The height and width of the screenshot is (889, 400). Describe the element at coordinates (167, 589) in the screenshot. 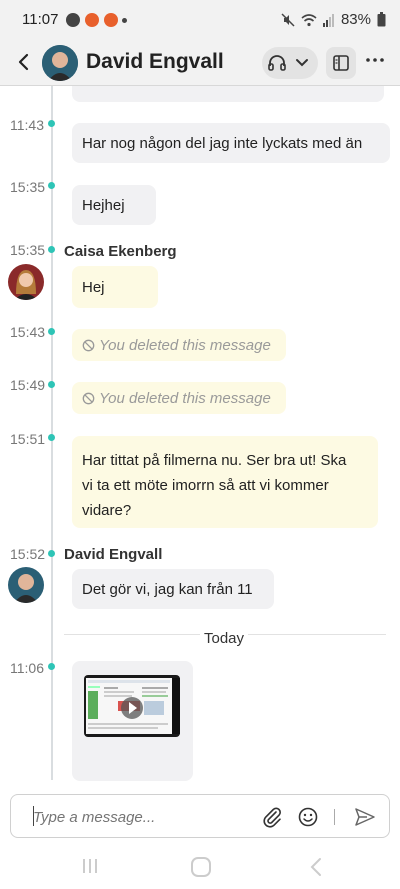

I see `message-text: Det gör vi, jag kan från 11` at that location.